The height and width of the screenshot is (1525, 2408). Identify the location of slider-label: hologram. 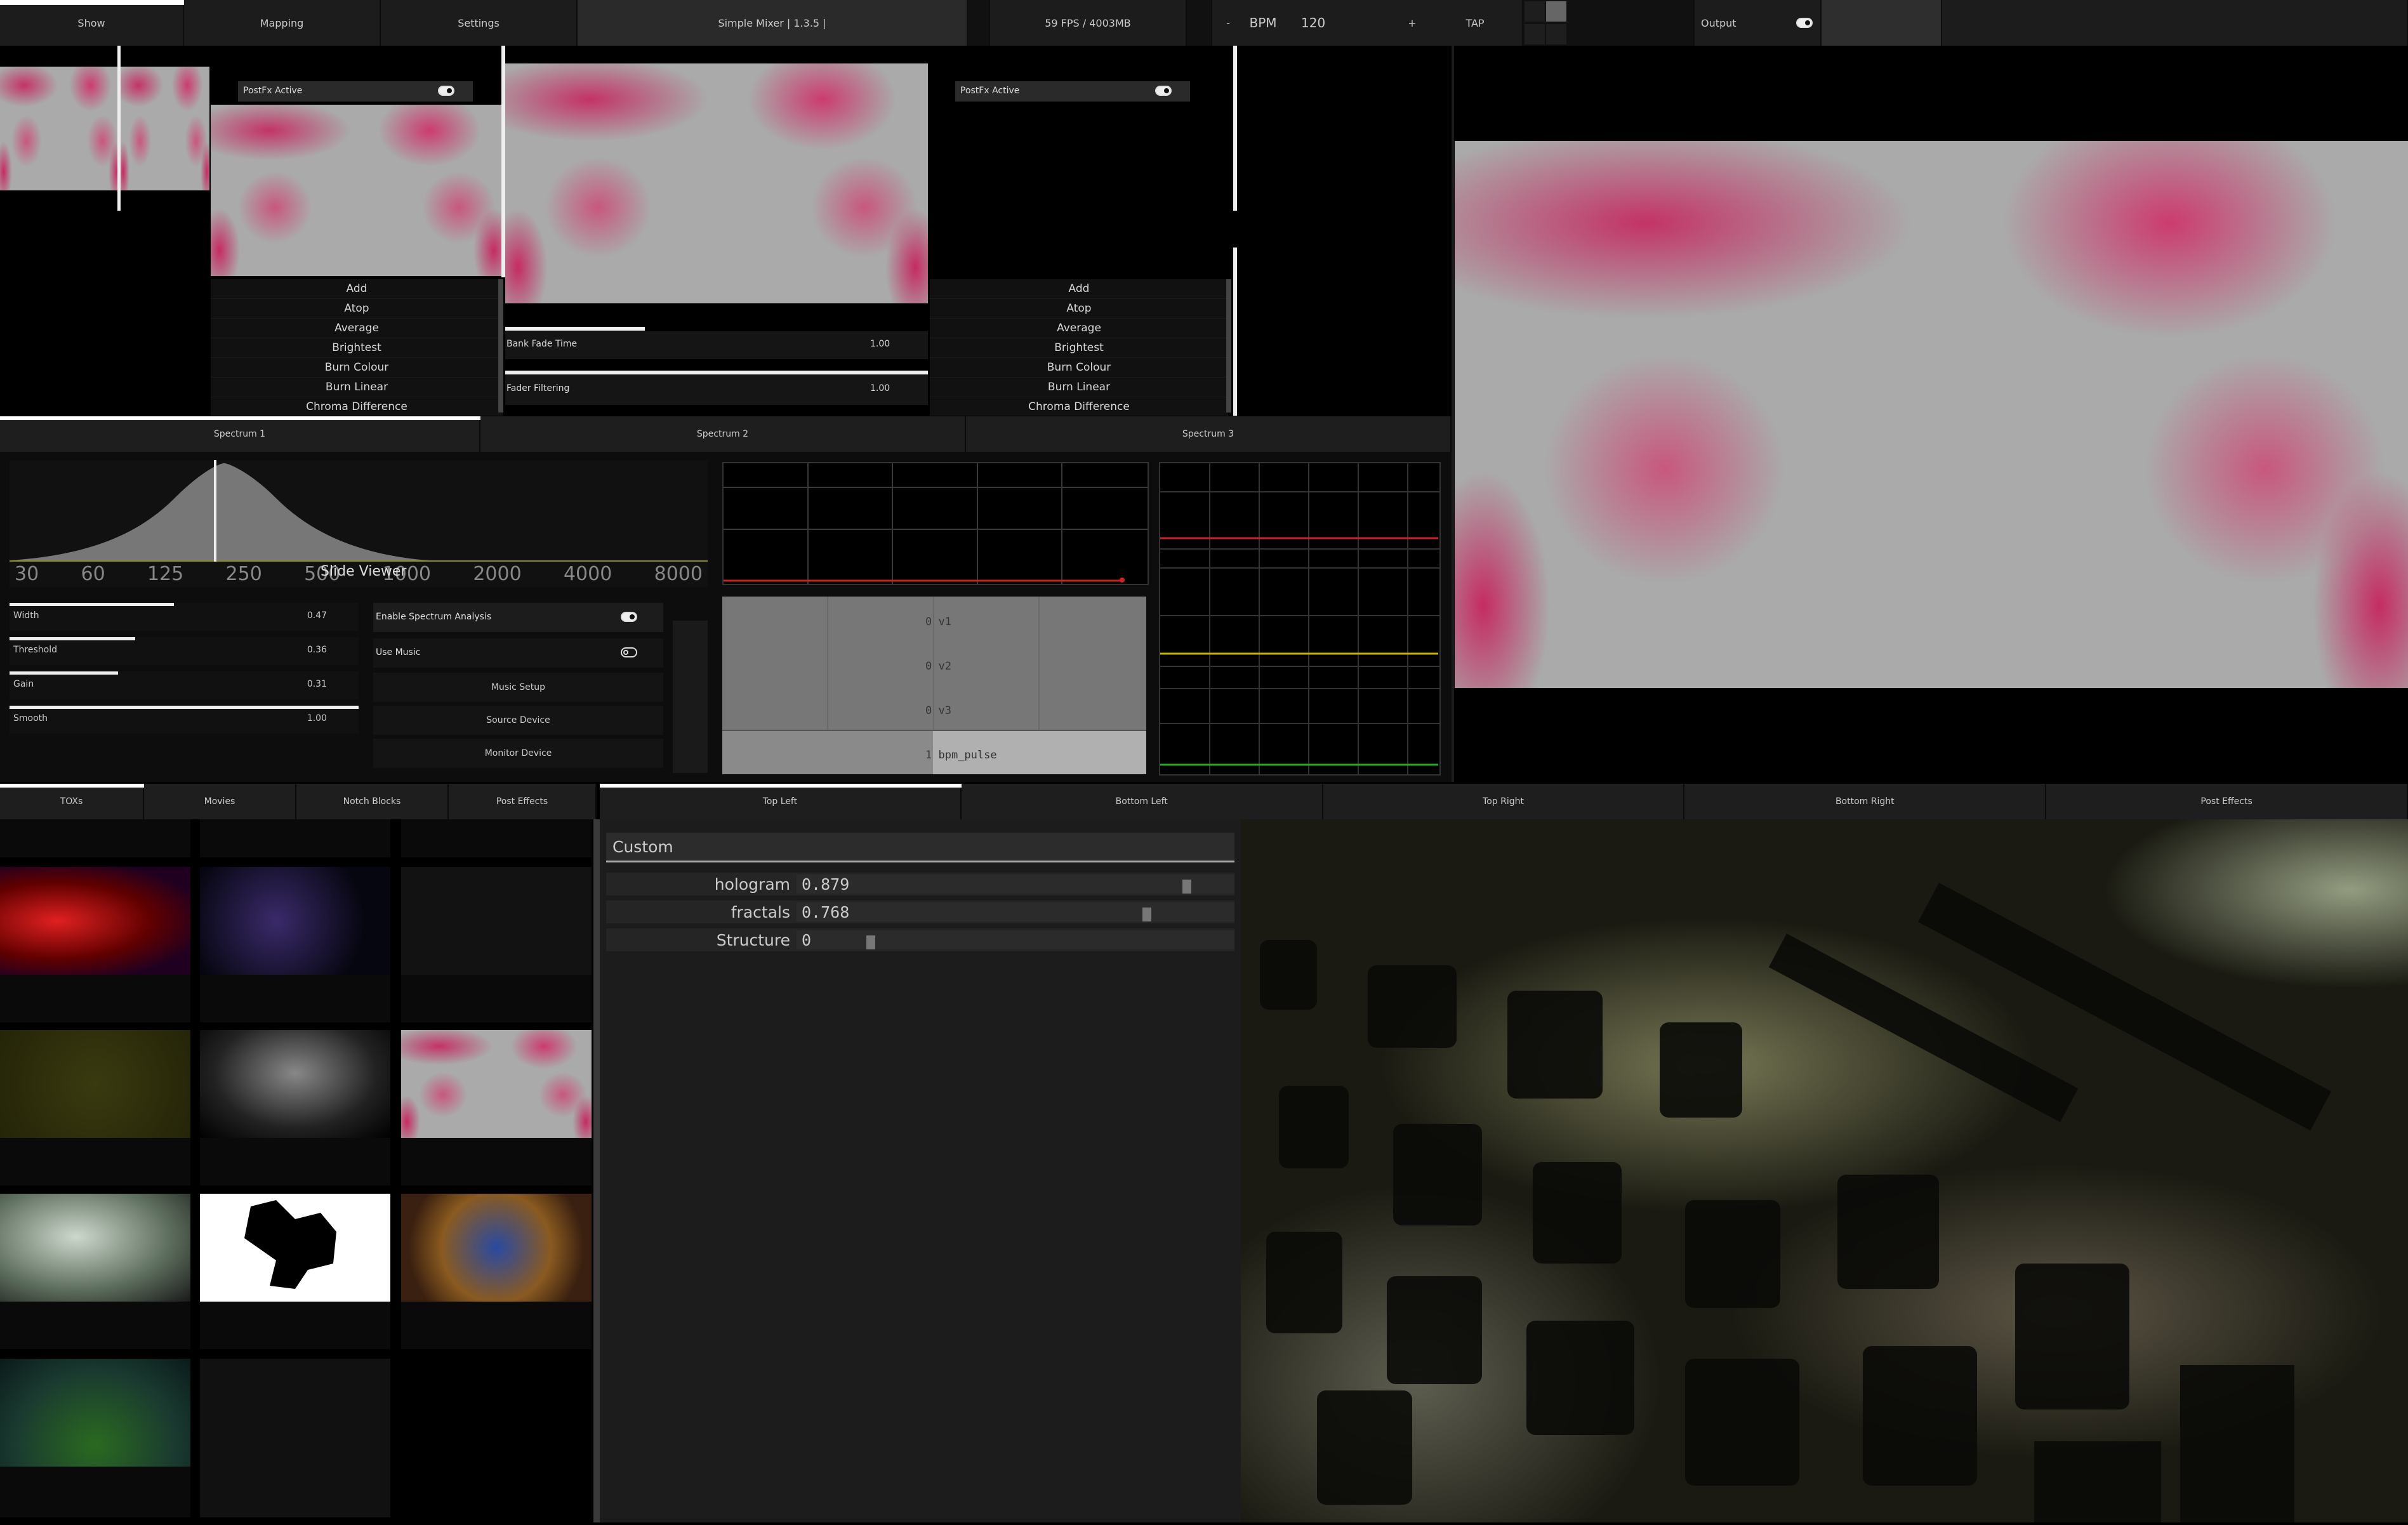
(752, 884).